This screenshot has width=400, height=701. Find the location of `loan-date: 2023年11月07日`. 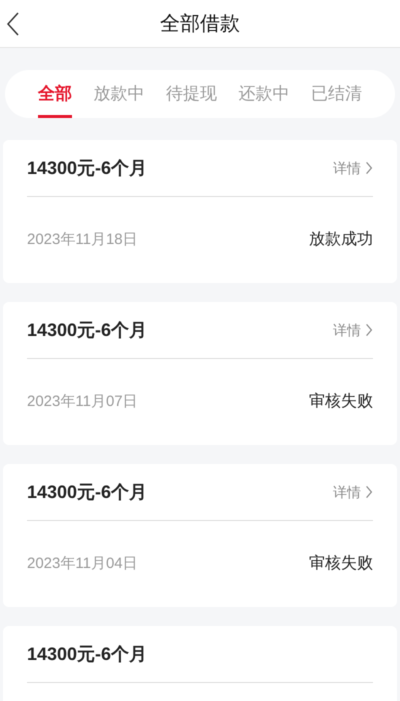

loan-date: 2023年11月07日 is located at coordinates (82, 402).